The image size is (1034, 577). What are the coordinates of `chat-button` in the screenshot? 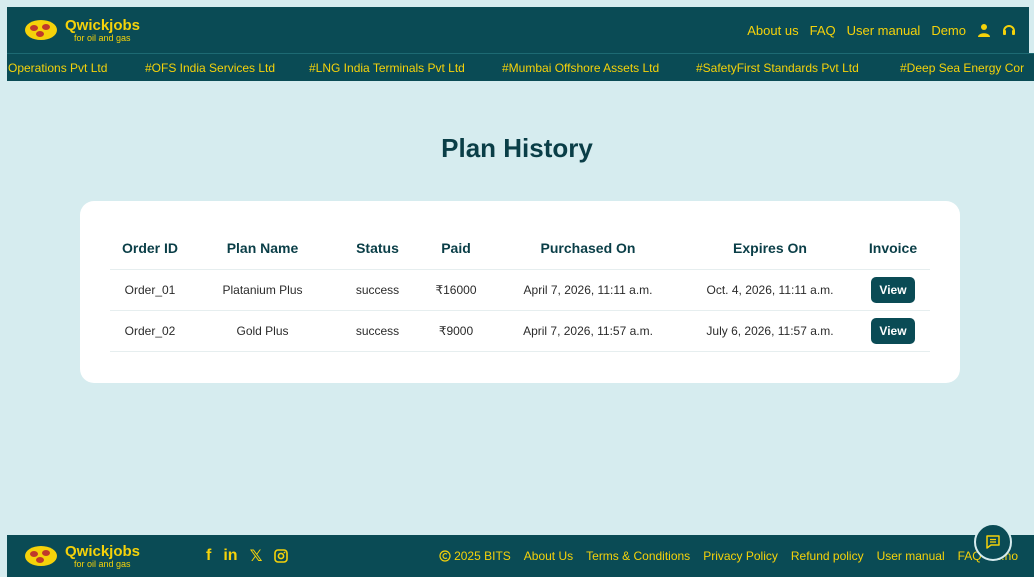 It's located at (993, 542).